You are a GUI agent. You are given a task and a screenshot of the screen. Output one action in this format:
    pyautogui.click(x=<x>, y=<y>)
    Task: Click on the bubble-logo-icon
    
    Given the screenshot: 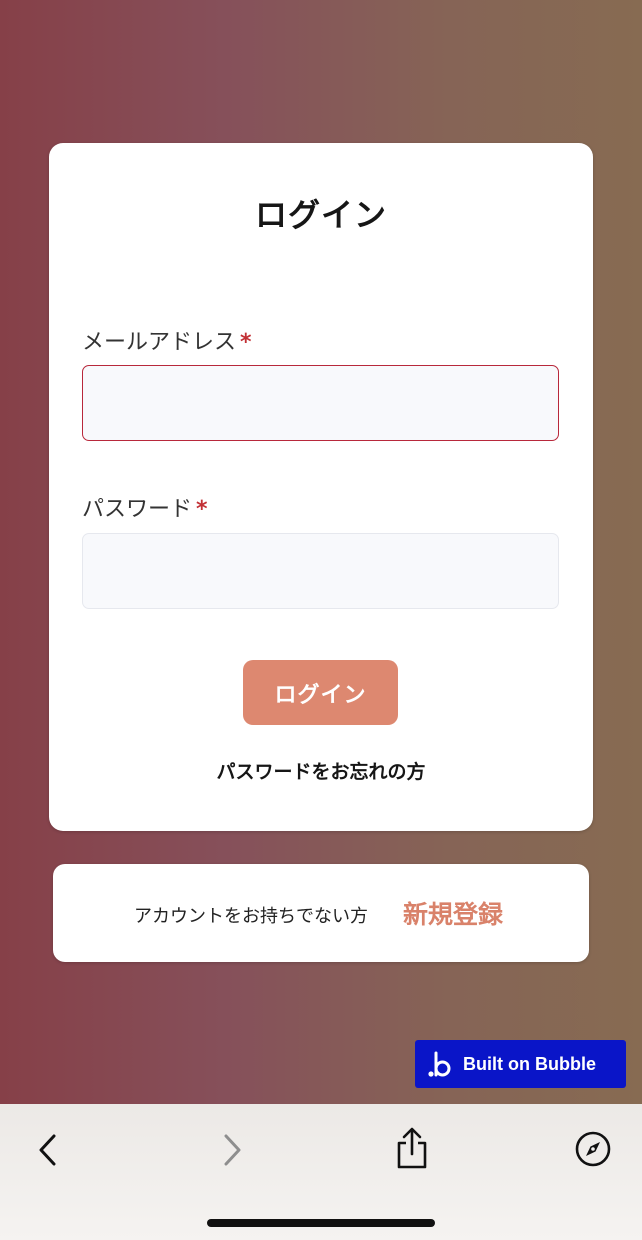 What is the action you would take?
    pyautogui.click(x=439, y=1064)
    